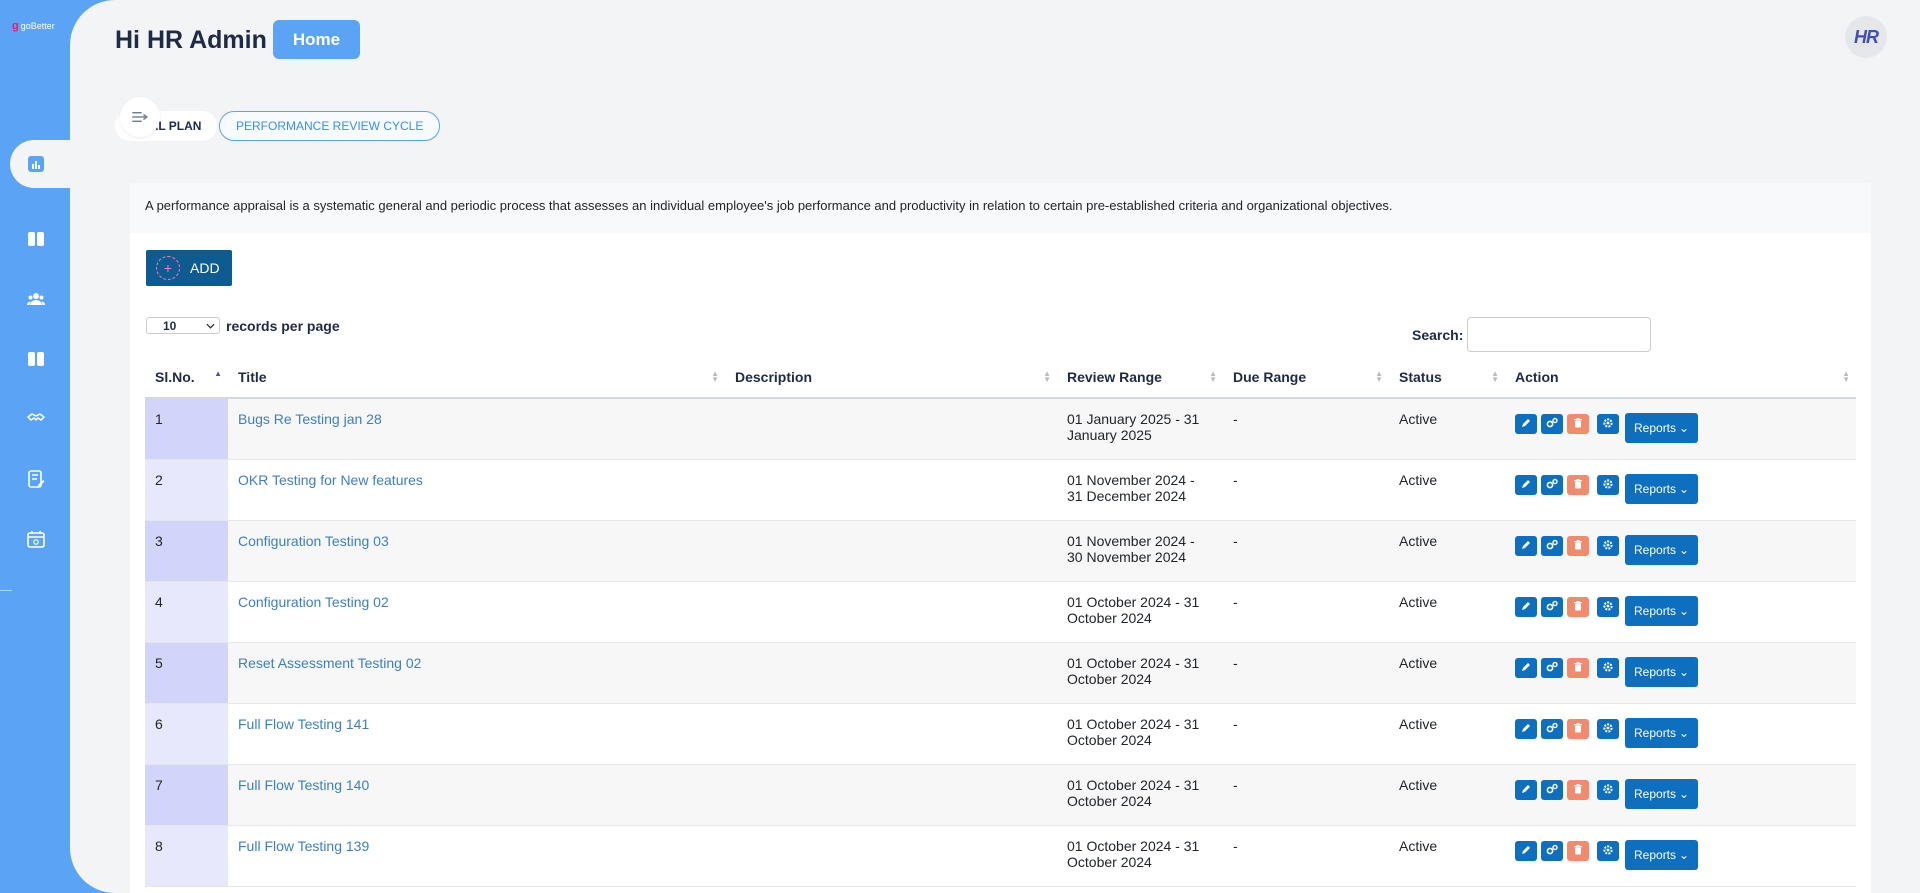  I want to click on cell-sl-no: 4, so click(186, 612).